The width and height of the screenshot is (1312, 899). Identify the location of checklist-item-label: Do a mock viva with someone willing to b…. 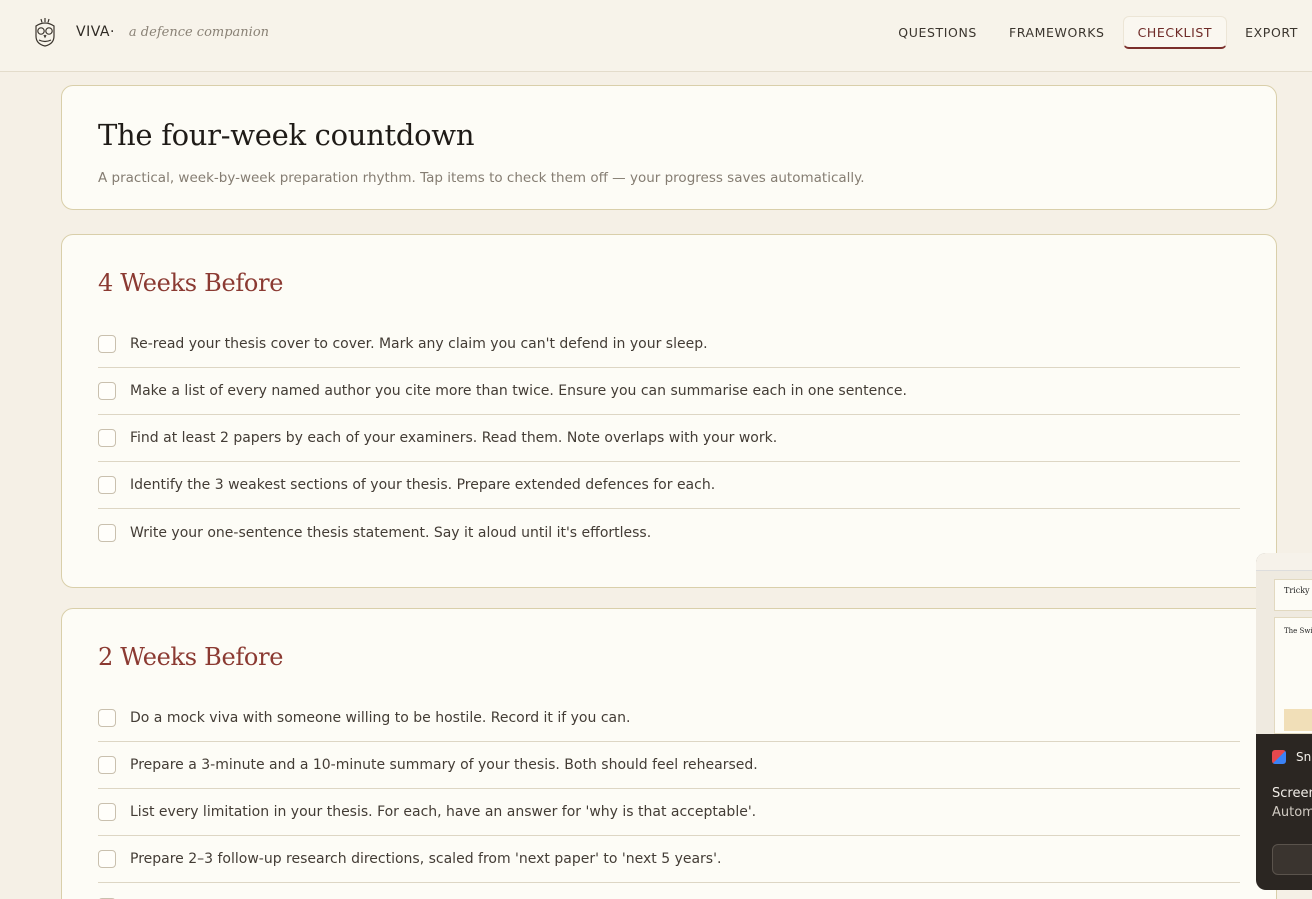
(380, 718).